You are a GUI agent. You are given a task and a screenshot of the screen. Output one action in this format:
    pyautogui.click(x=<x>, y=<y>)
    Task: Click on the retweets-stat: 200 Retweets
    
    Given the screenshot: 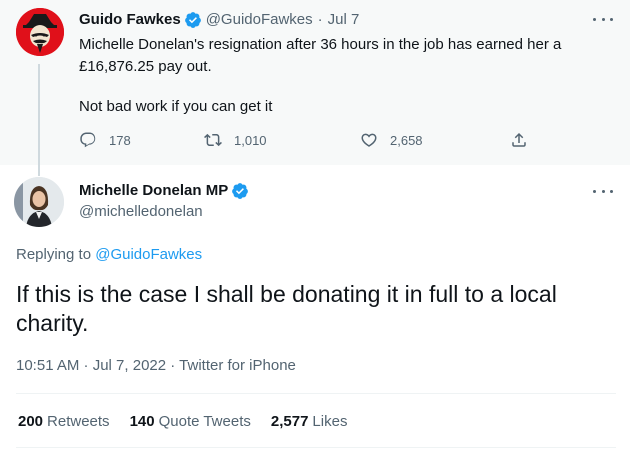 What is the action you would take?
    pyautogui.click(x=64, y=421)
    